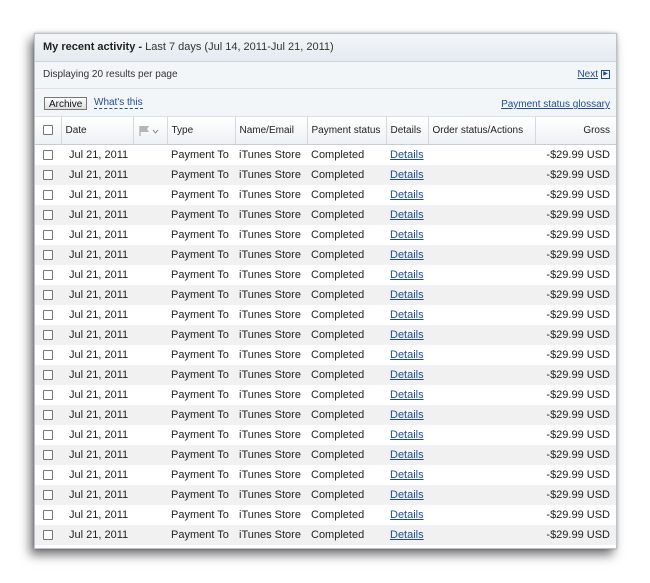 The image size is (650, 583). What do you see at coordinates (150, 131) in the screenshot?
I see `column-header-flag` at bounding box center [150, 131].